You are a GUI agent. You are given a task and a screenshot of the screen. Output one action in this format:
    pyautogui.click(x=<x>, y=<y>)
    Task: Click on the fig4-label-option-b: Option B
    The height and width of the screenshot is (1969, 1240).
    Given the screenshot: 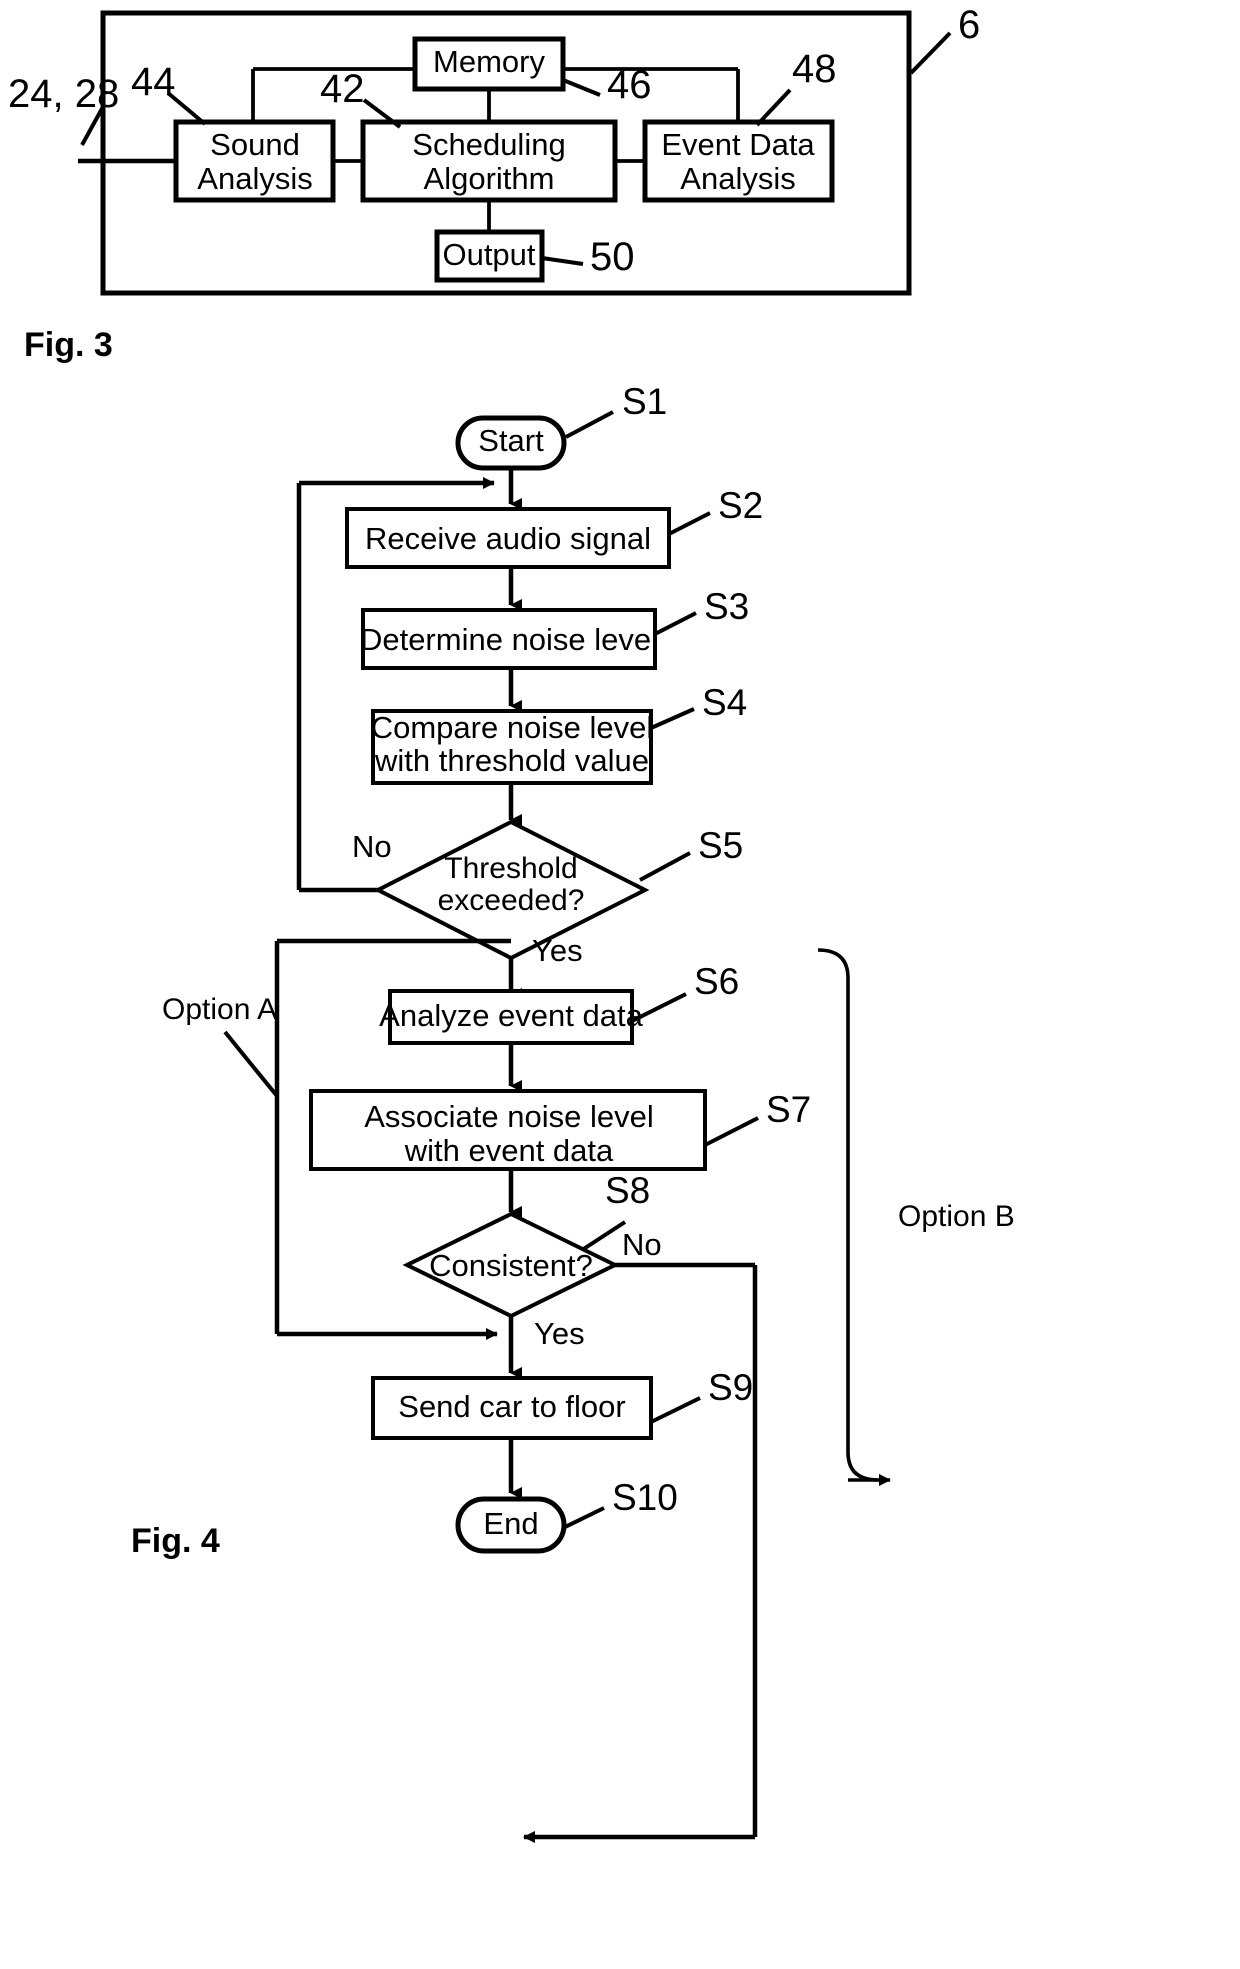 What is the action you would take?
    pyautogui.click(x=956, y=1216)
    